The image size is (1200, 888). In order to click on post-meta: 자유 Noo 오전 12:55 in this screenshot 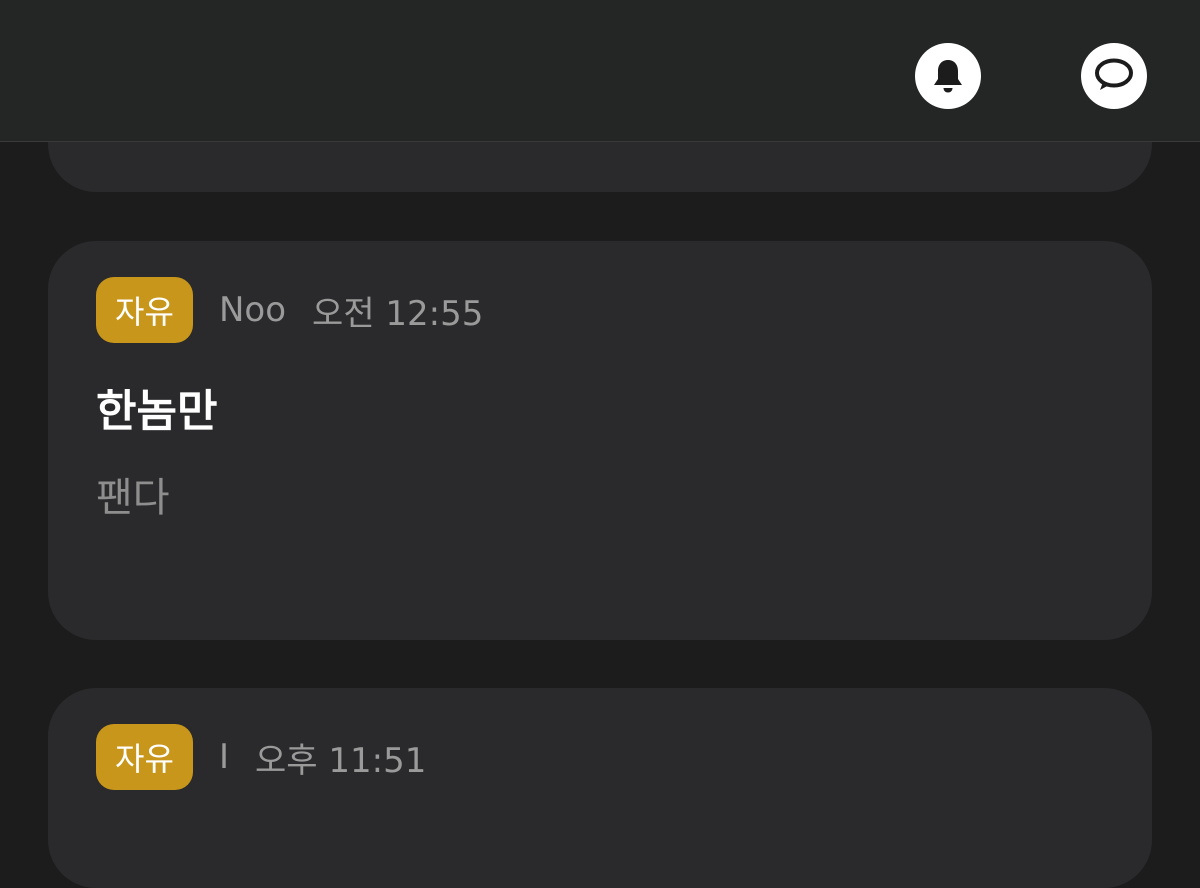, I will do `click(289, 310)`.